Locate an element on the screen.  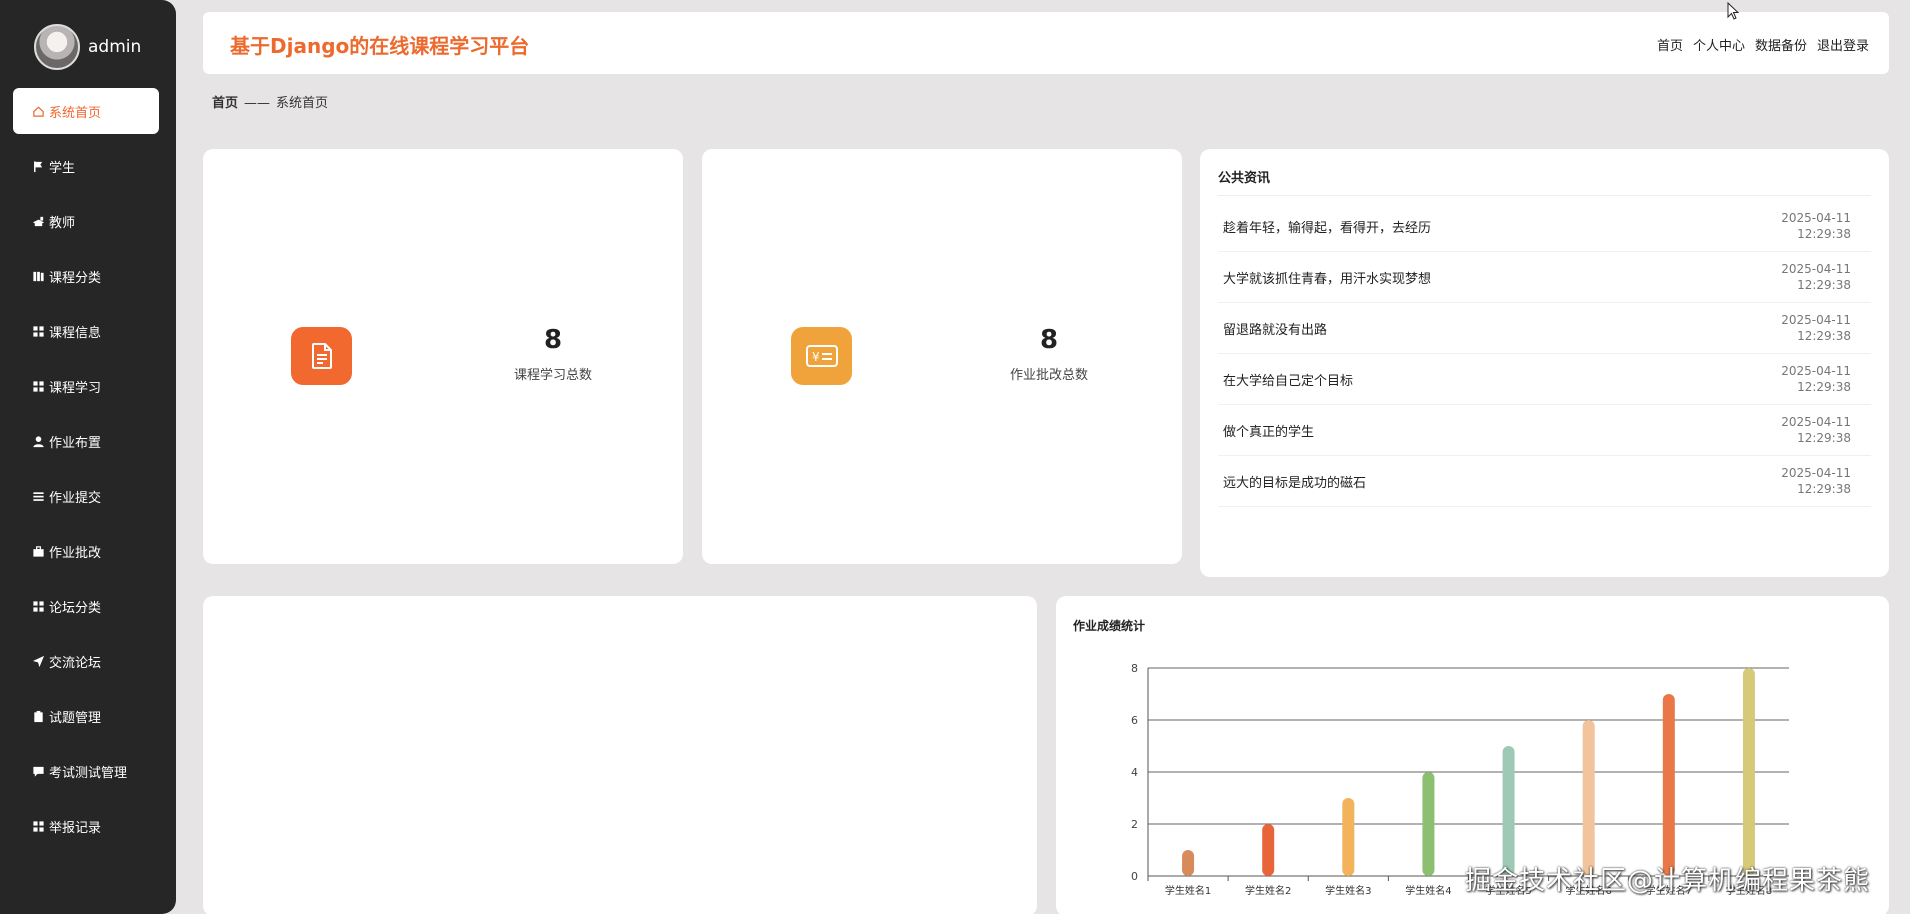
sidebar-item-12: 试题管理 is located at coordinates (86, 716).